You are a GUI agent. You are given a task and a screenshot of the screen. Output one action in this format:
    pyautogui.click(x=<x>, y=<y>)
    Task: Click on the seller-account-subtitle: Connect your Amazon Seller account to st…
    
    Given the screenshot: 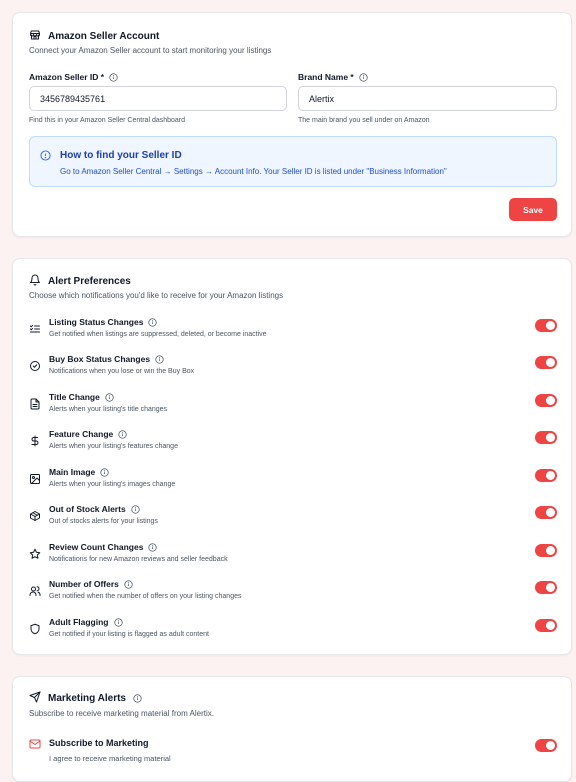 What is the action you would take?
    pyautogui.click(x=150, y=50)
    